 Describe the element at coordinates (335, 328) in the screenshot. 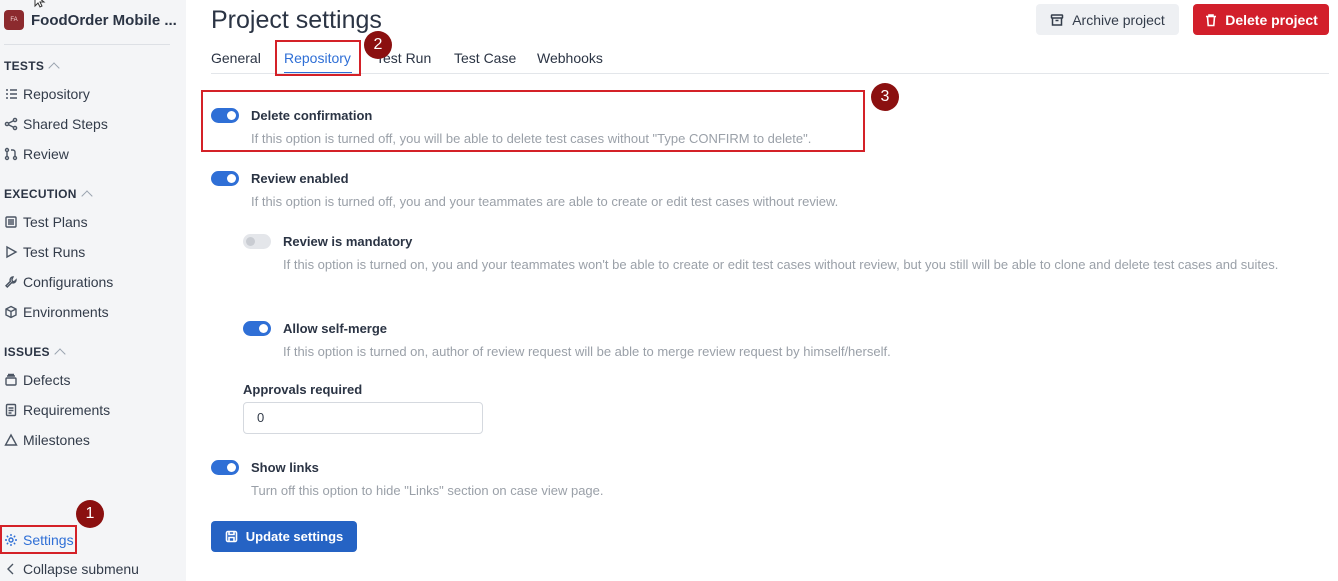

I see `allow-self-merge-label: Allow self-merge` at that location.